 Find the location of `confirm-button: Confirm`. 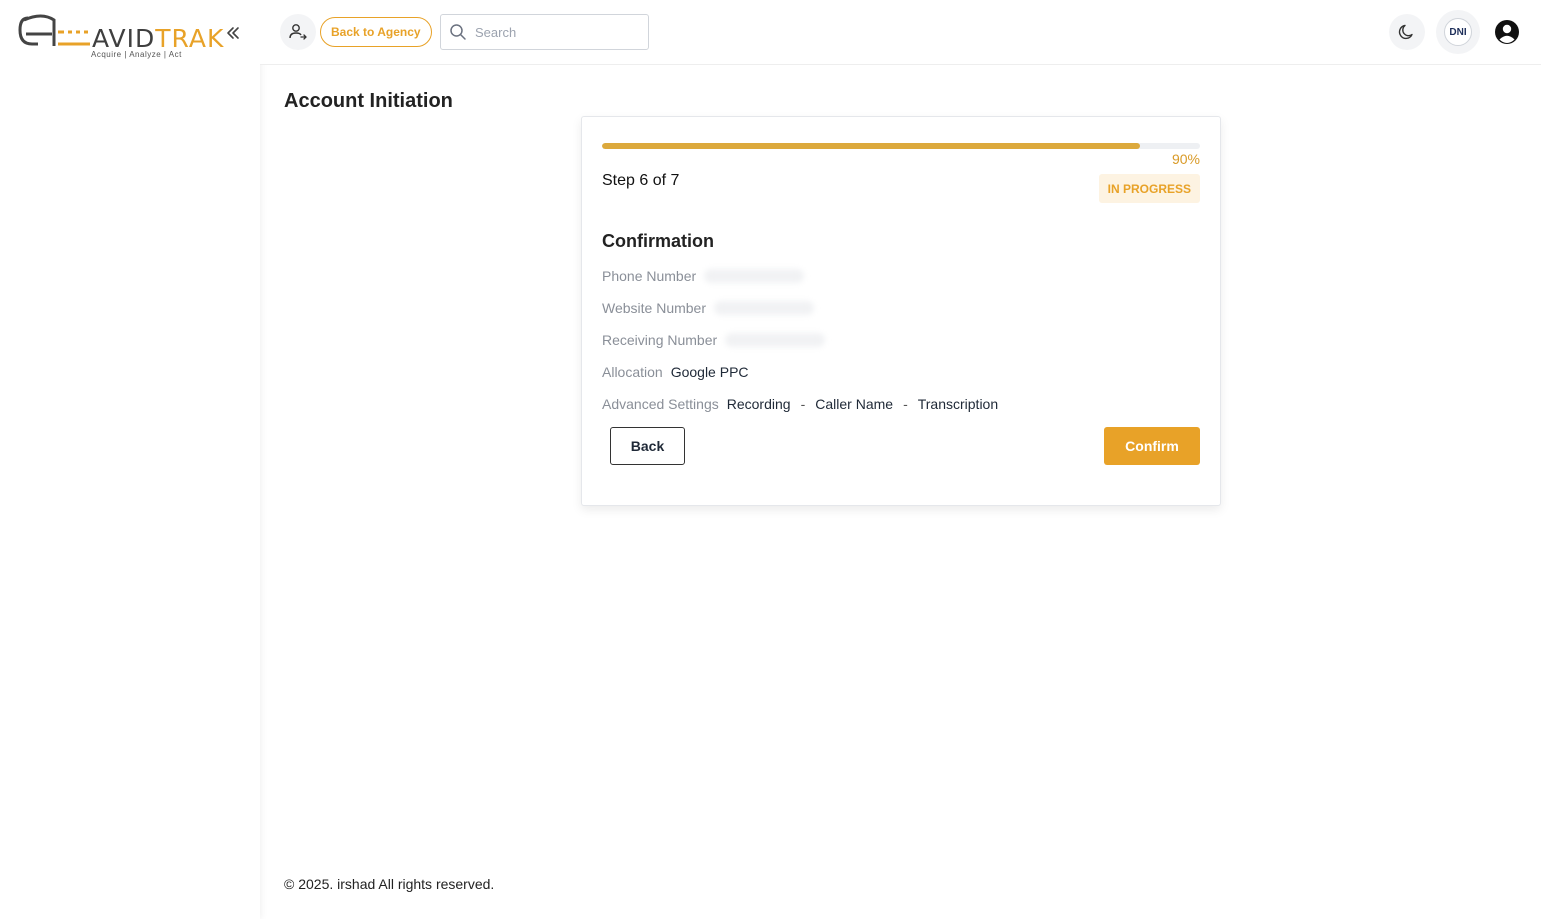

confirm-button: Confirm is located at coordinates (1152, 446).